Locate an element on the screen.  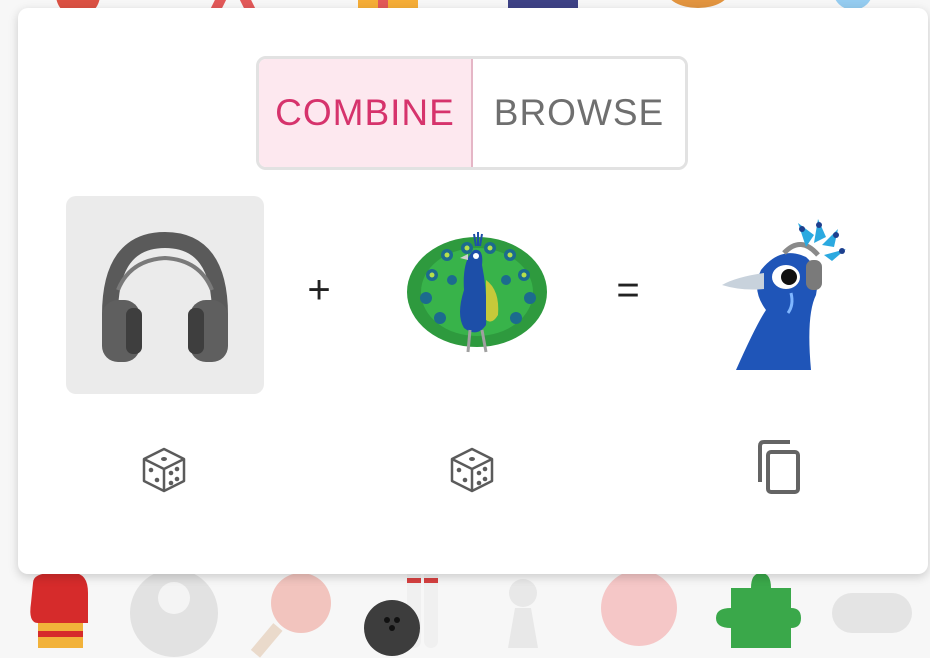
left-emoji-slot is located at coordinates (165, 295).